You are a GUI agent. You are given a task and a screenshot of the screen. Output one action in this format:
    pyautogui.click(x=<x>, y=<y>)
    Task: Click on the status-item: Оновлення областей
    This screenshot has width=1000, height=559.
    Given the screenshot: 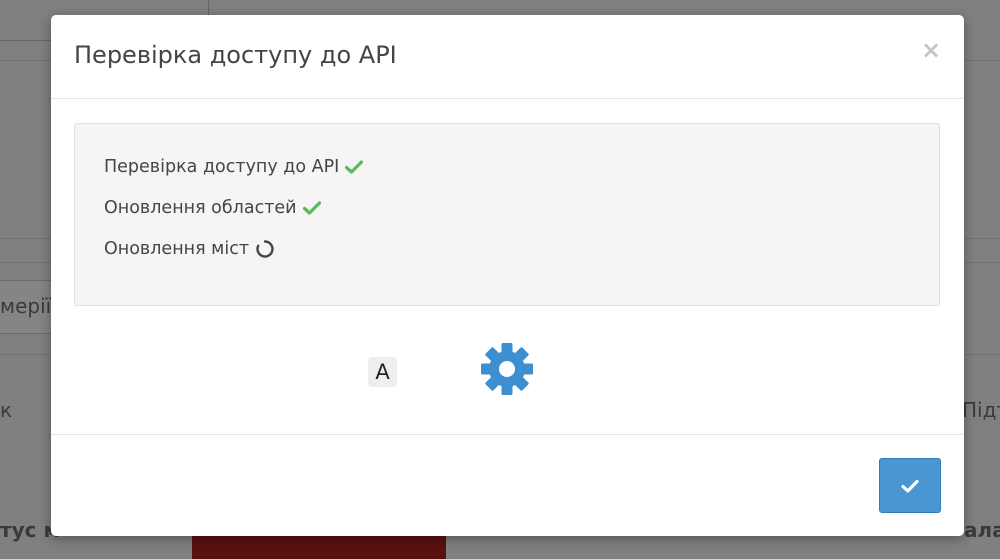 What is the action you would take?
    pyautogui.click(x=212, y=208)
    